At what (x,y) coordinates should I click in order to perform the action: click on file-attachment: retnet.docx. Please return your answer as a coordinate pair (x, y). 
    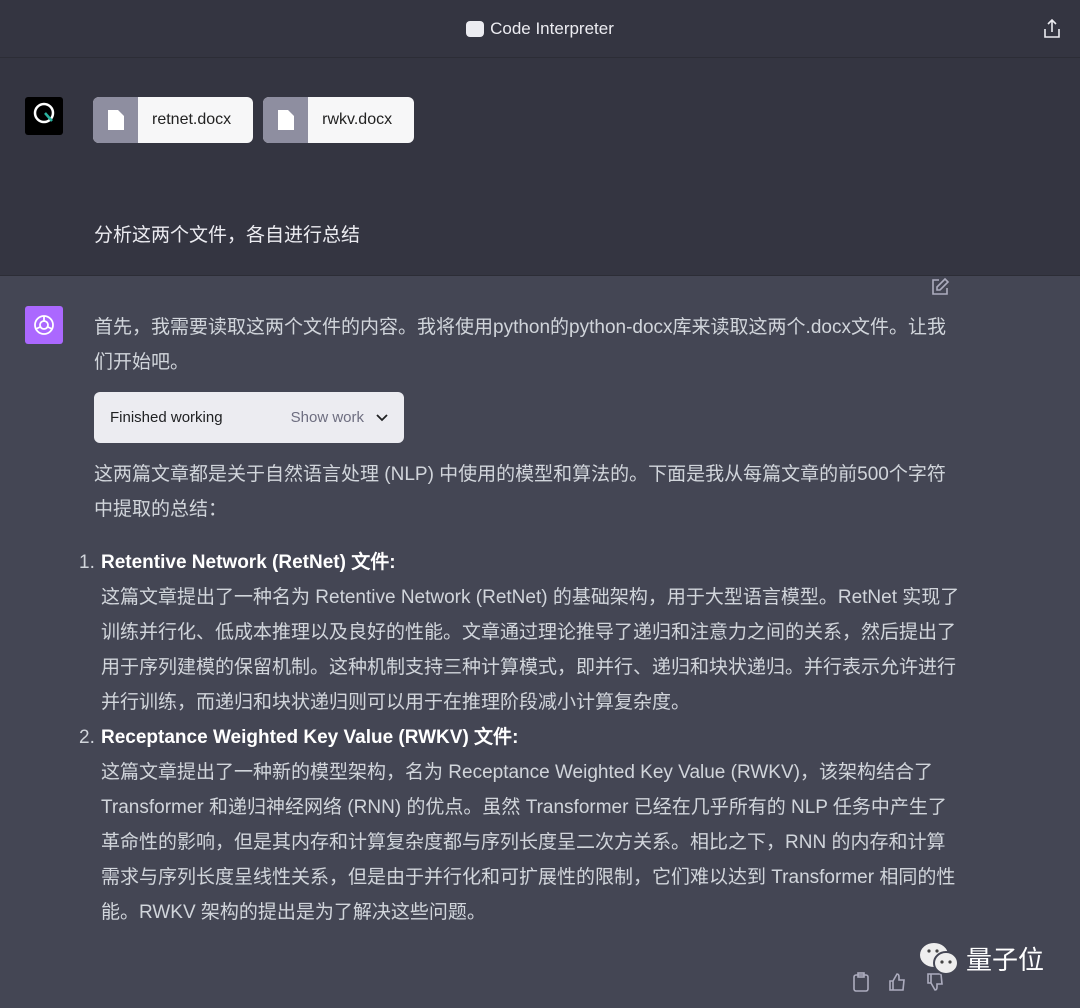
    Looking at the image, I should click on (173, 120).